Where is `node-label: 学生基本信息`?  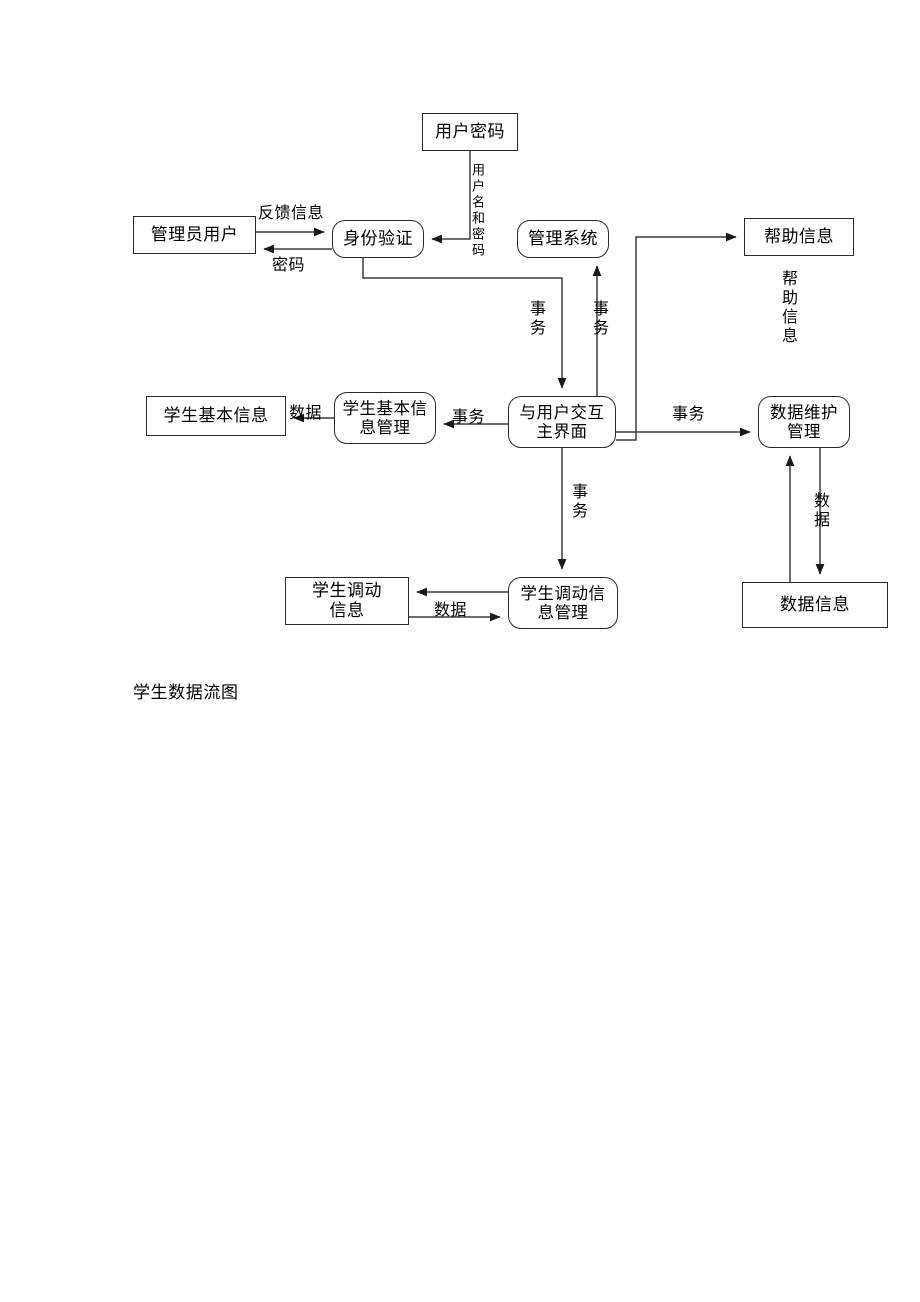 node-label: 学生基本信息 is located at coordinates (216, 415).